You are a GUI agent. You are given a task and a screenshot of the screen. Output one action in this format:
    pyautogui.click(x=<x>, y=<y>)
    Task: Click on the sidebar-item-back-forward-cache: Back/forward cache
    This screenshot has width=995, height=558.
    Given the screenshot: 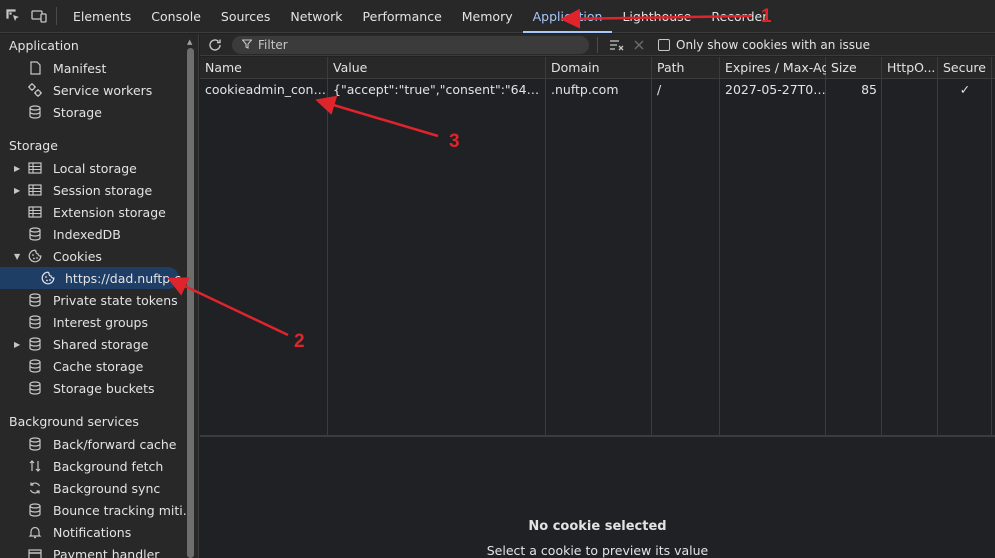 What is the action you would take?
    pyautogui.click(x=99, y=444)
    